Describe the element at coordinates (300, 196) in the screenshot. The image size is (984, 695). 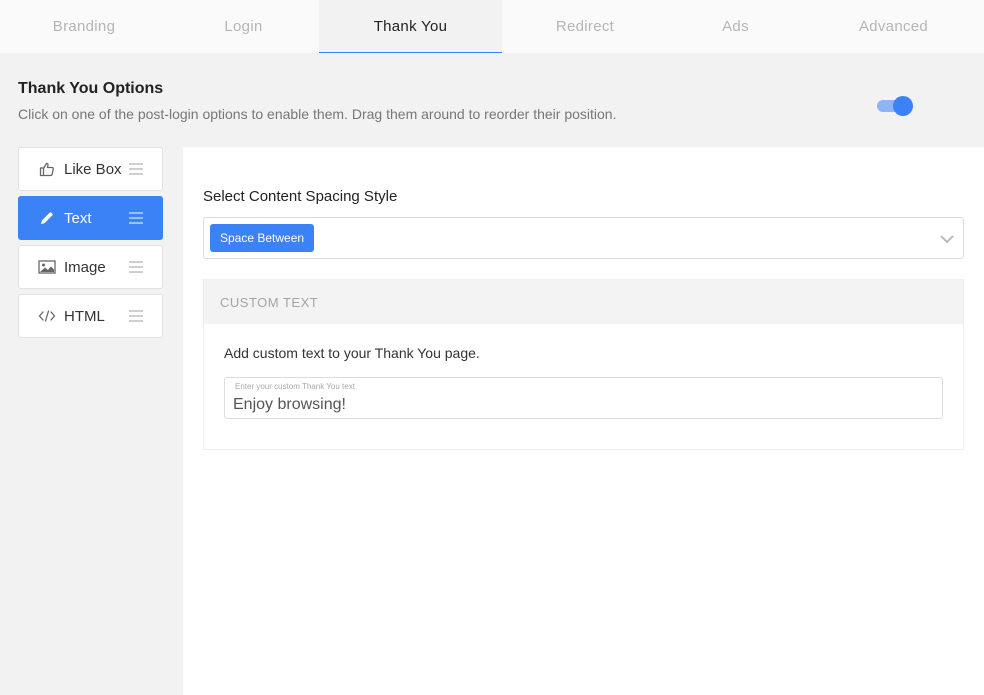
I see `spacing-style-label: Select Content Spacing Style` at that location.